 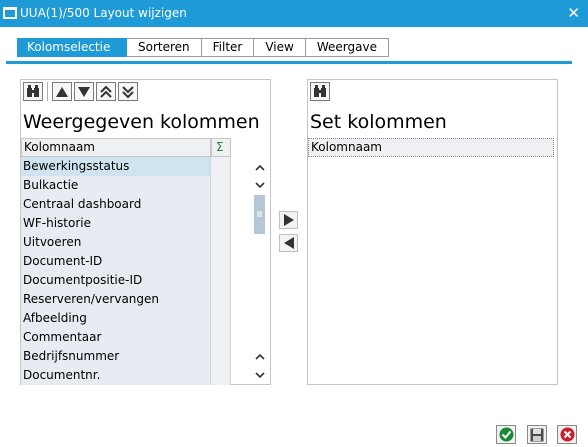 What do you see at coordinates (573, 13) in the screenshot?
I see `close-icon: ✕` at bounding box center [573, 13].